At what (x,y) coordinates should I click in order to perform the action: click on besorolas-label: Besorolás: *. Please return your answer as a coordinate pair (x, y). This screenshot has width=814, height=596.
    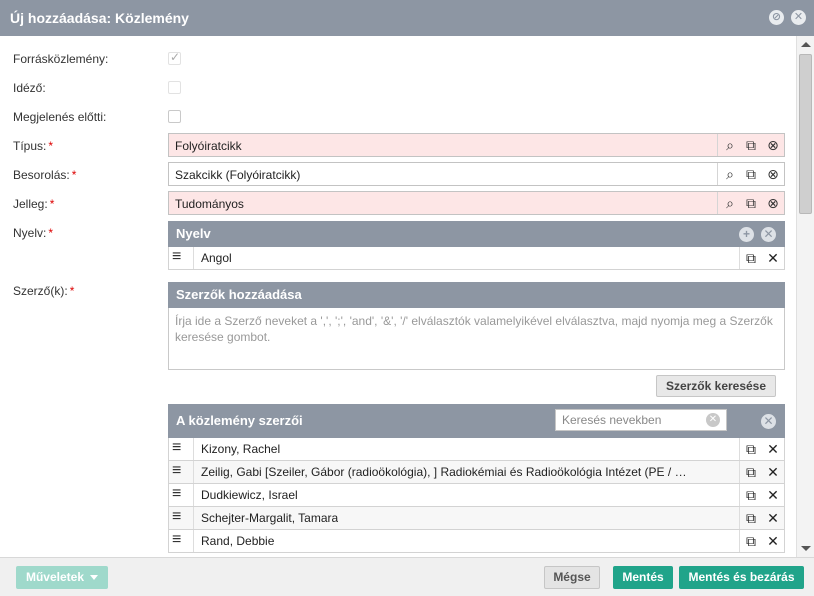
    Looking at the image, I should click on (45, 175).